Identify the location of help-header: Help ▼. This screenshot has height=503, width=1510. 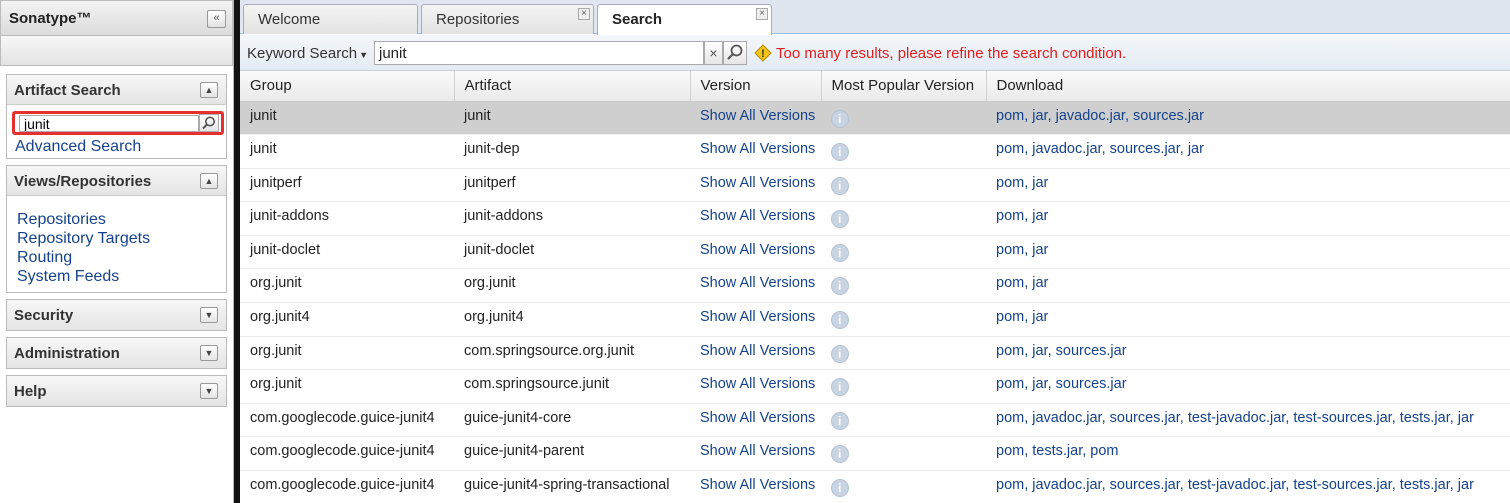
(116, 391).